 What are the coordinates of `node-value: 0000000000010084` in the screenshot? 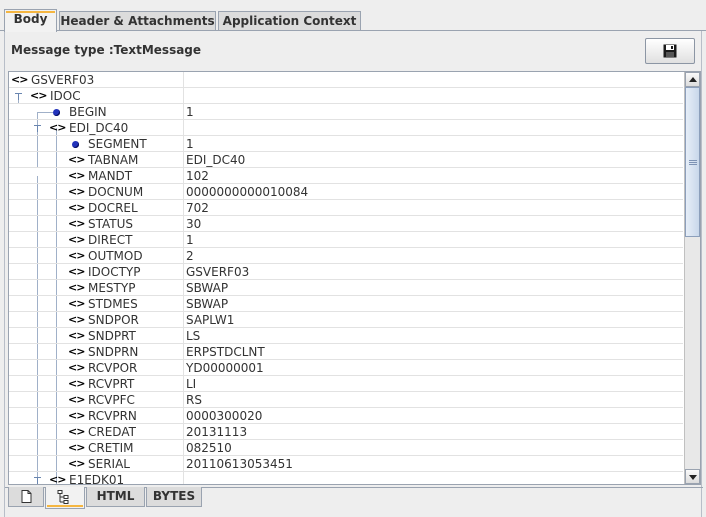 It's located at (247, 192).